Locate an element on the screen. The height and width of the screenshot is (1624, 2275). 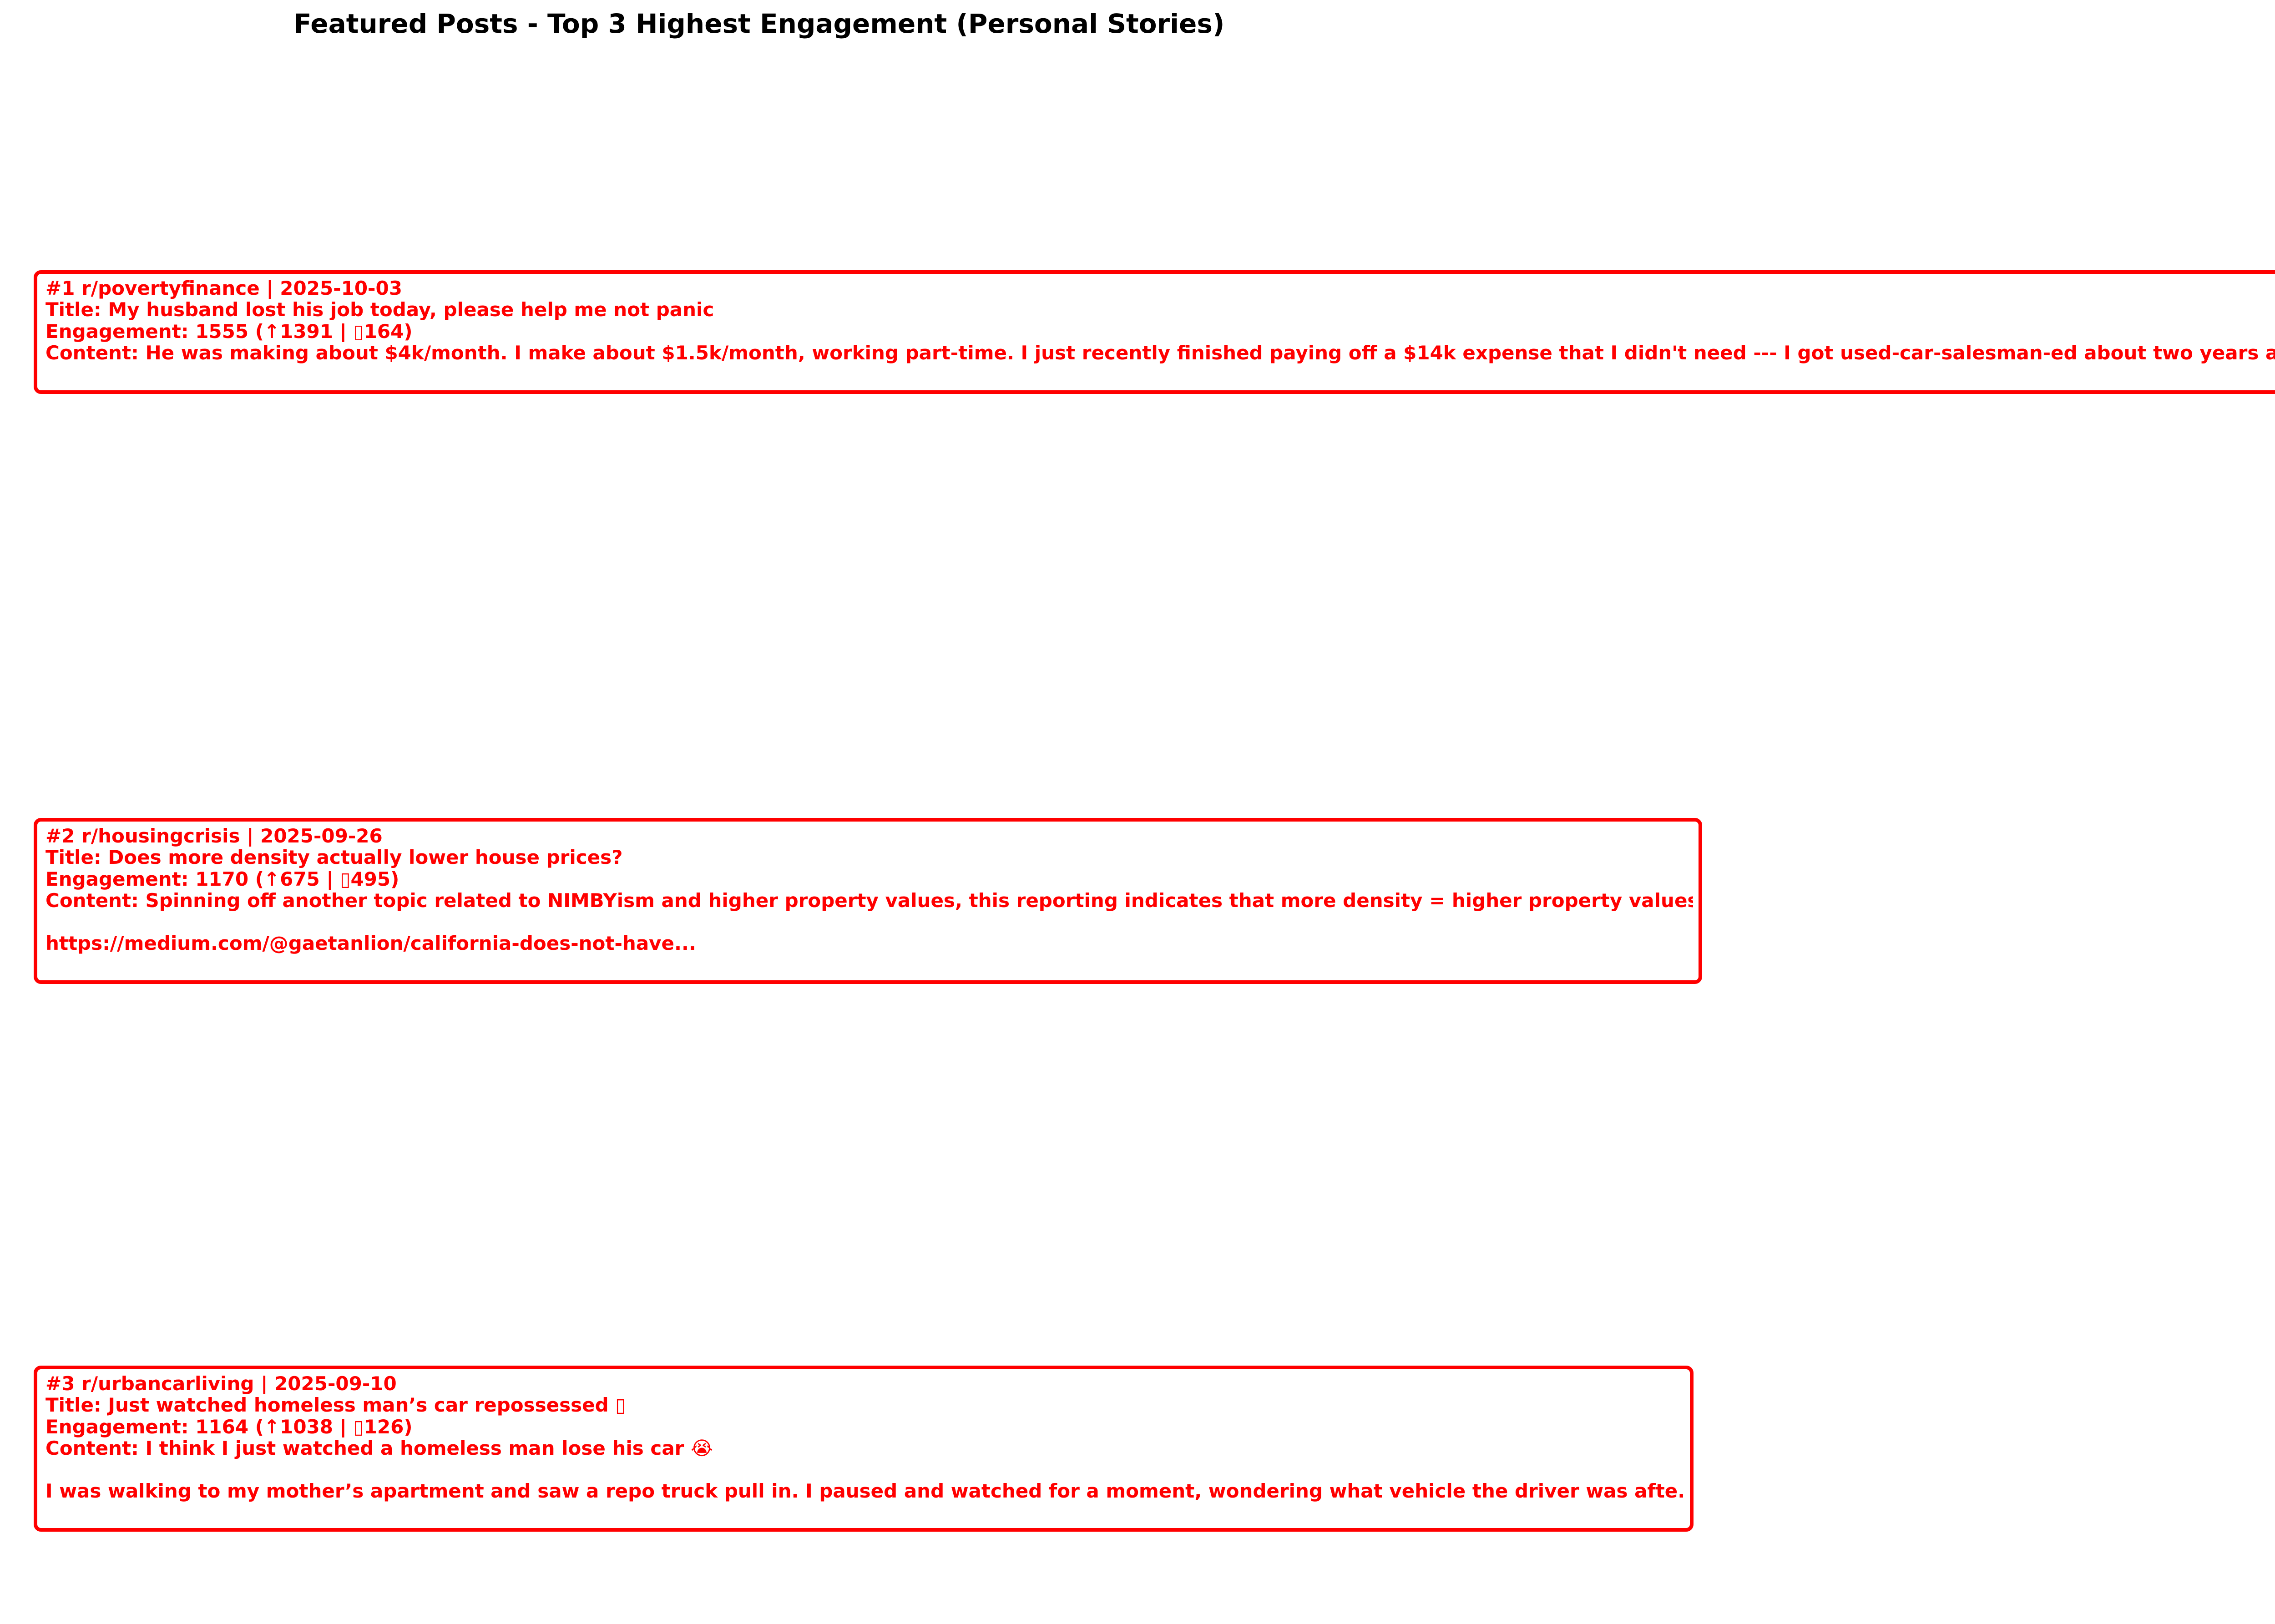
post-header: #1 r/povertyfinance | 2025-10-03 is located at coordinates (224, 288).